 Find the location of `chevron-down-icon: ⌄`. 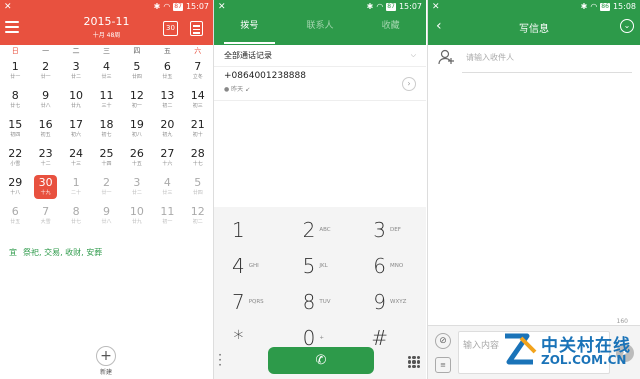

chevron-down-icon: ⌄ is located at coordinates (627, 26).